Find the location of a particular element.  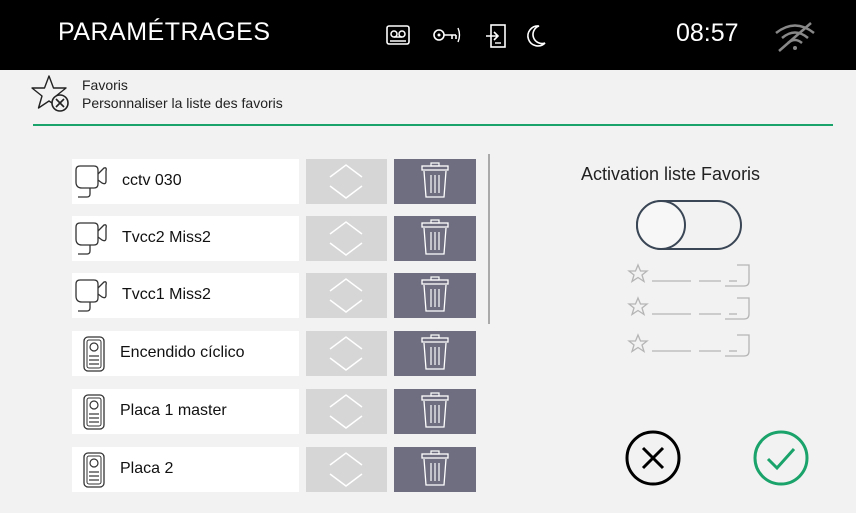

list-item: Tvcc1 Miss2 is located at coordinates (274, 295).